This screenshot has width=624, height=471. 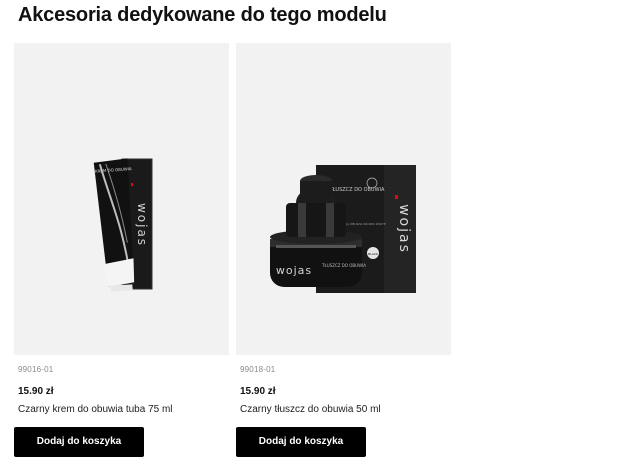 I want to click on section-title: Akcesoria dedykowane do tego modelu, so click(x=202, y=15).